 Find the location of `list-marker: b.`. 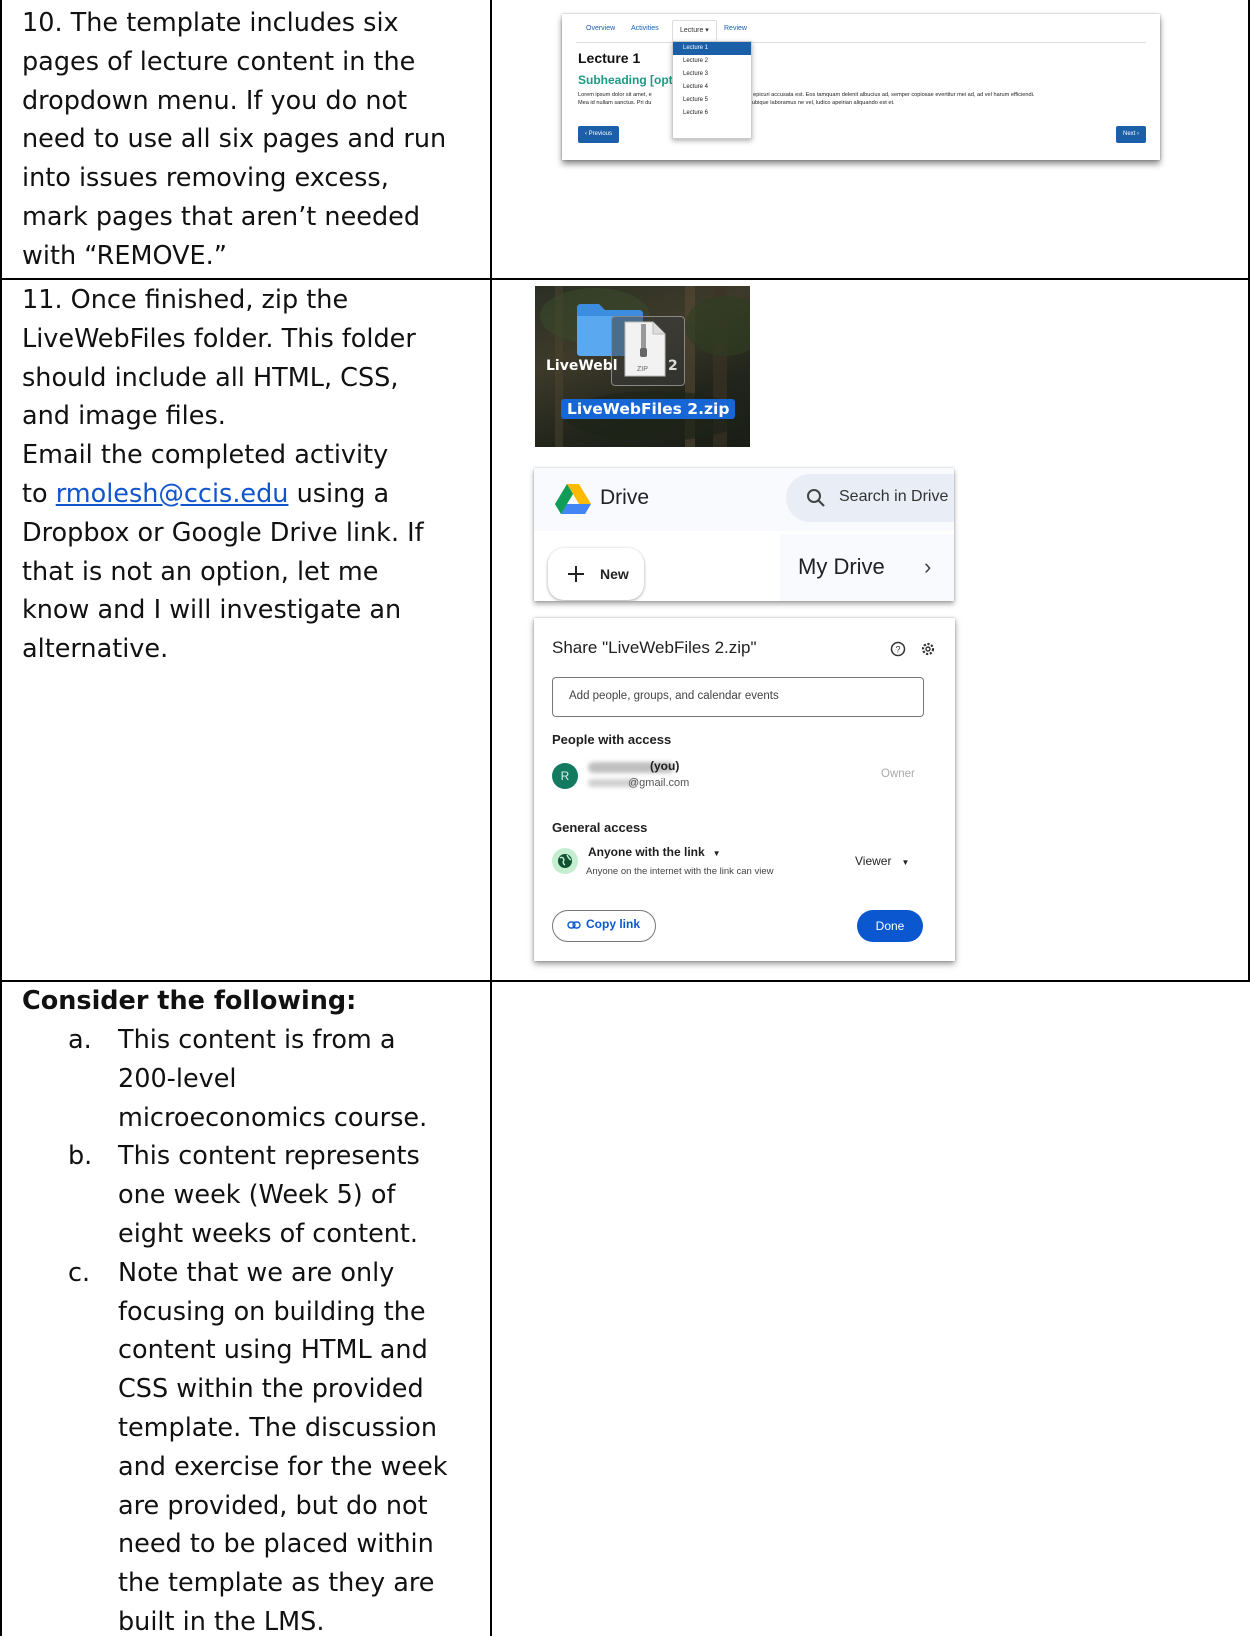

list-marker: b. is located at coordinates (80, 1156).